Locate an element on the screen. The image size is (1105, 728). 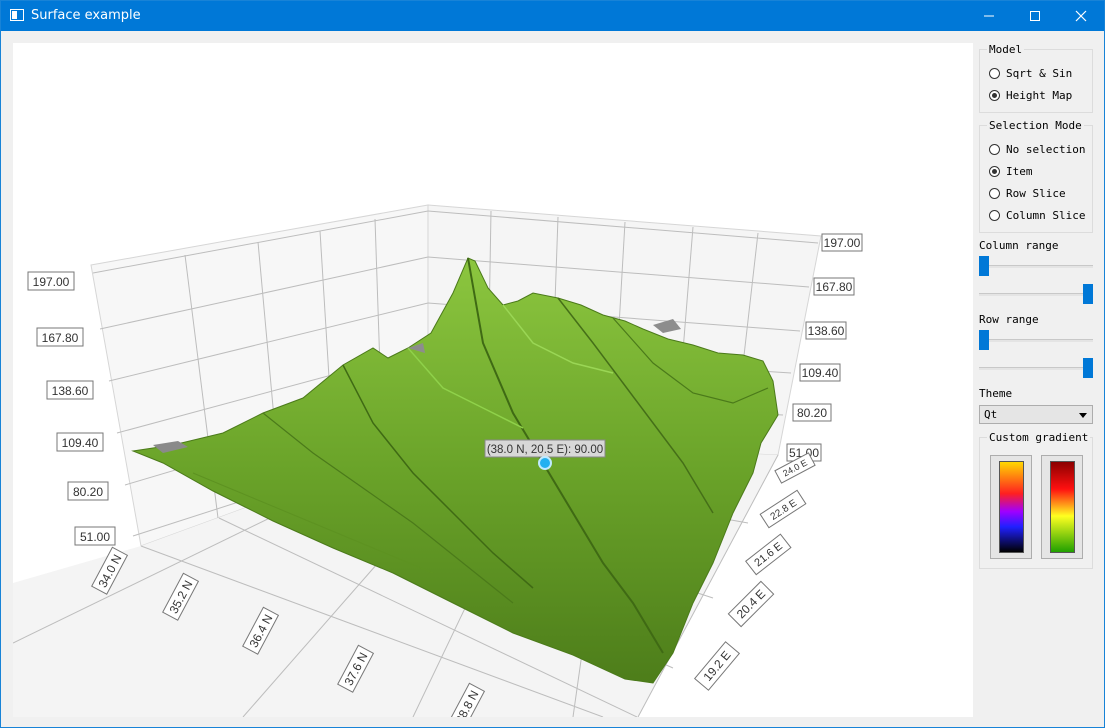
chevron-down-icon is located at coordinates (1083, 415).